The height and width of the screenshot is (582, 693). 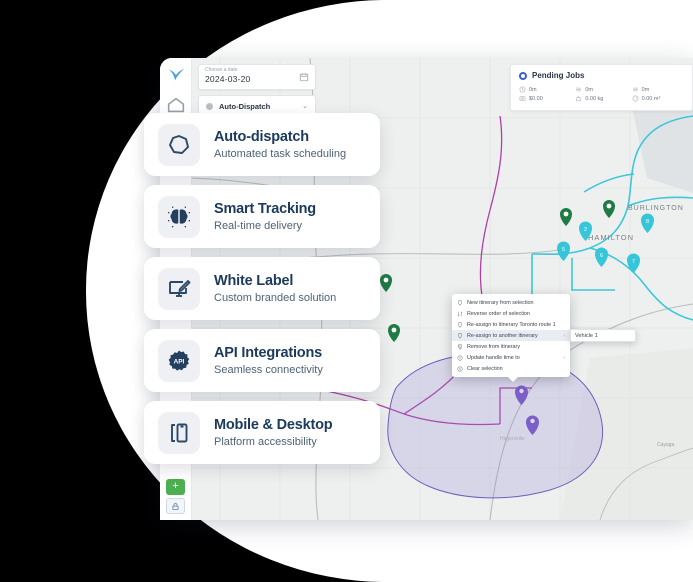 What do you see at coordinates (280, 153) in the screenshot?
I see `feature-card-subtitle: Automated task scheduling` at bounding box center [280, 153].